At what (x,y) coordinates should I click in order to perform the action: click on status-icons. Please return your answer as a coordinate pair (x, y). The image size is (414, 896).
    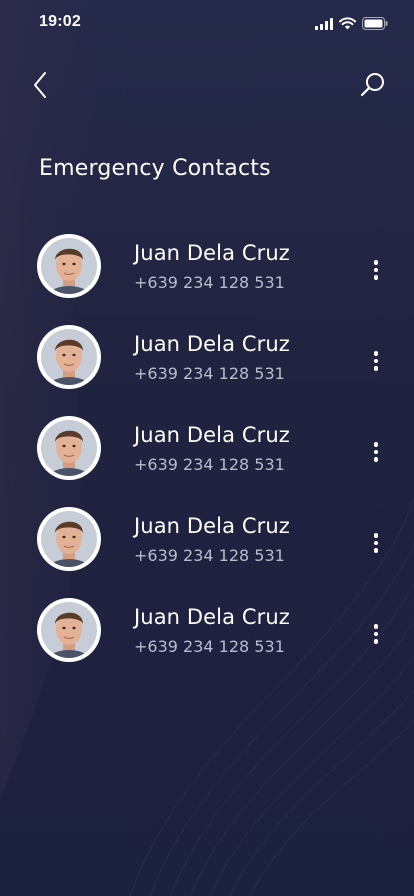
    Looking at the image, I should click on (351, 24).